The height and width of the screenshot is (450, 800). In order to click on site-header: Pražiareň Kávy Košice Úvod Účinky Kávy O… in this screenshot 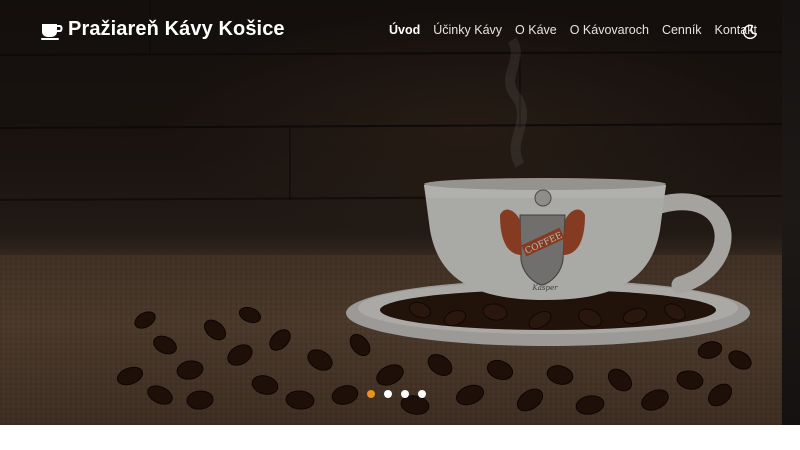, I will do `click(391, 32)`.